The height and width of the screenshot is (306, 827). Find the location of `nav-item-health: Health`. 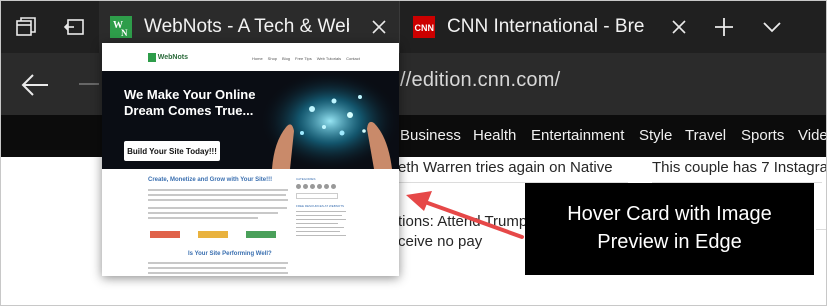

nav-item-health: Health is located at coordinates (494, 135).